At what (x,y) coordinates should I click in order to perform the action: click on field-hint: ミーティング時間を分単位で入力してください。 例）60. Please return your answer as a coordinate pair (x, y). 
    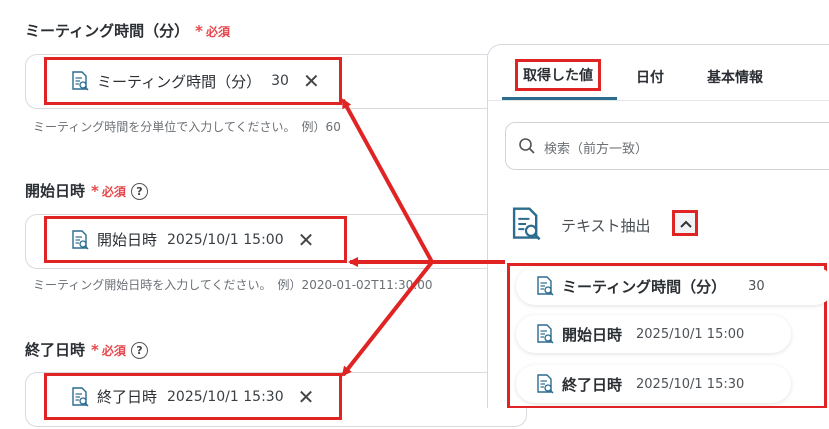
    Looking at the image, I should click on (187, 127).